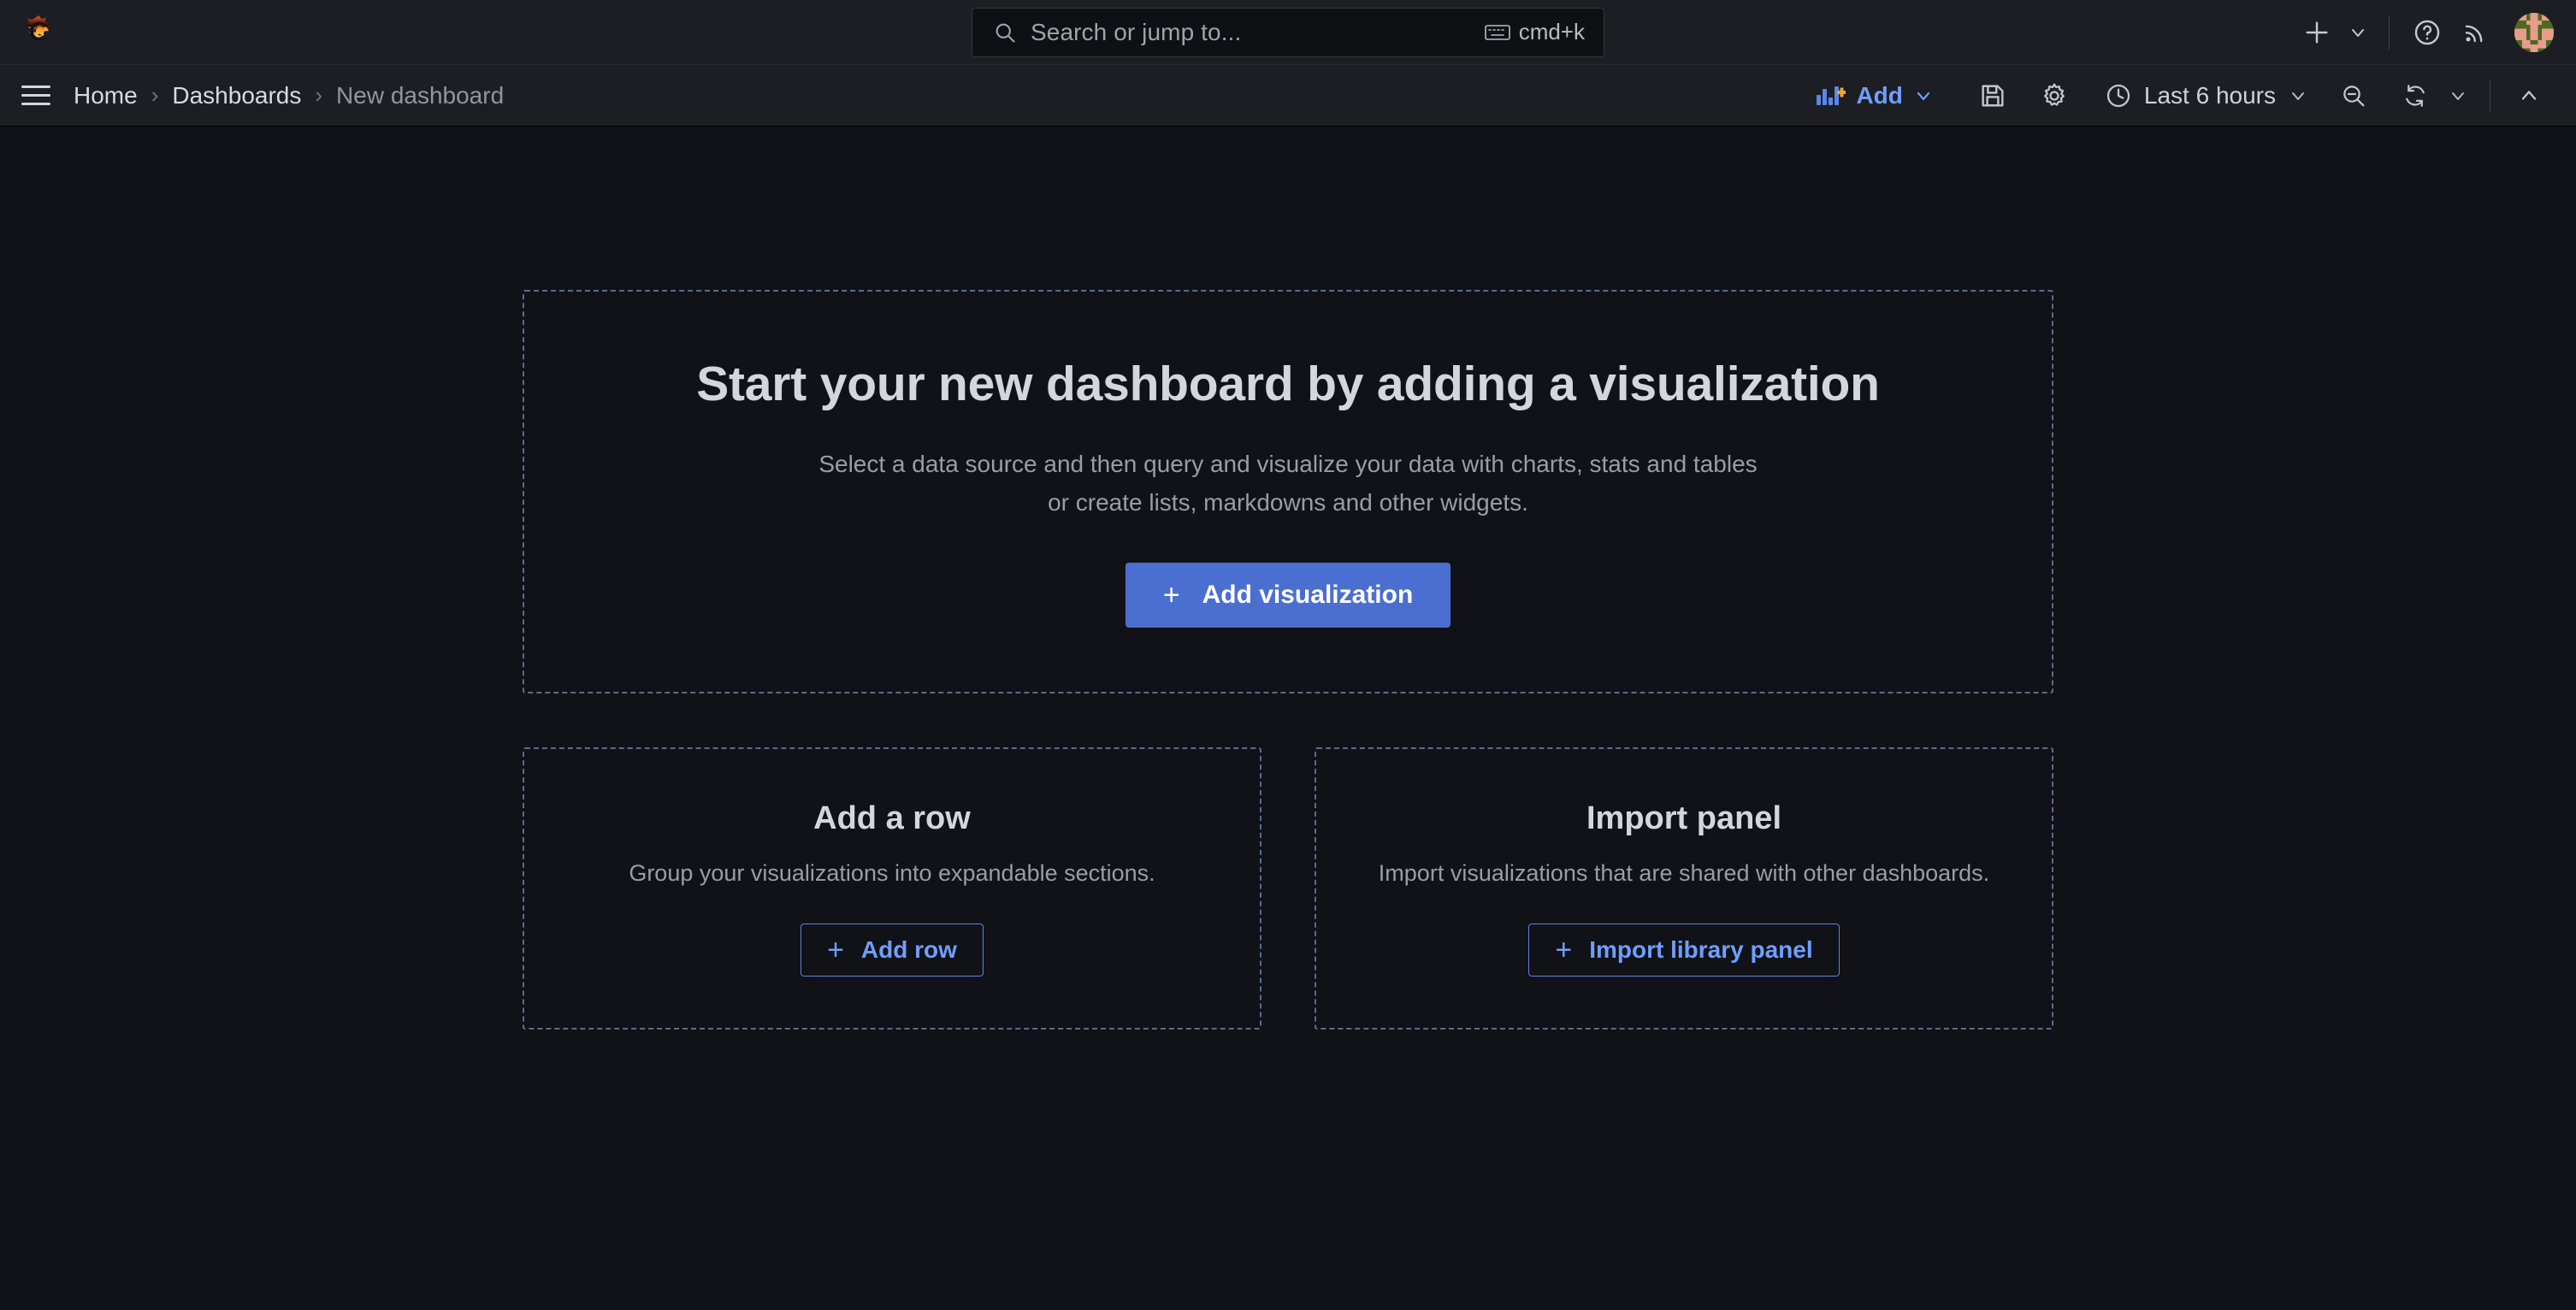  I want to click on add-panel-chevron, so click(1924, 96).